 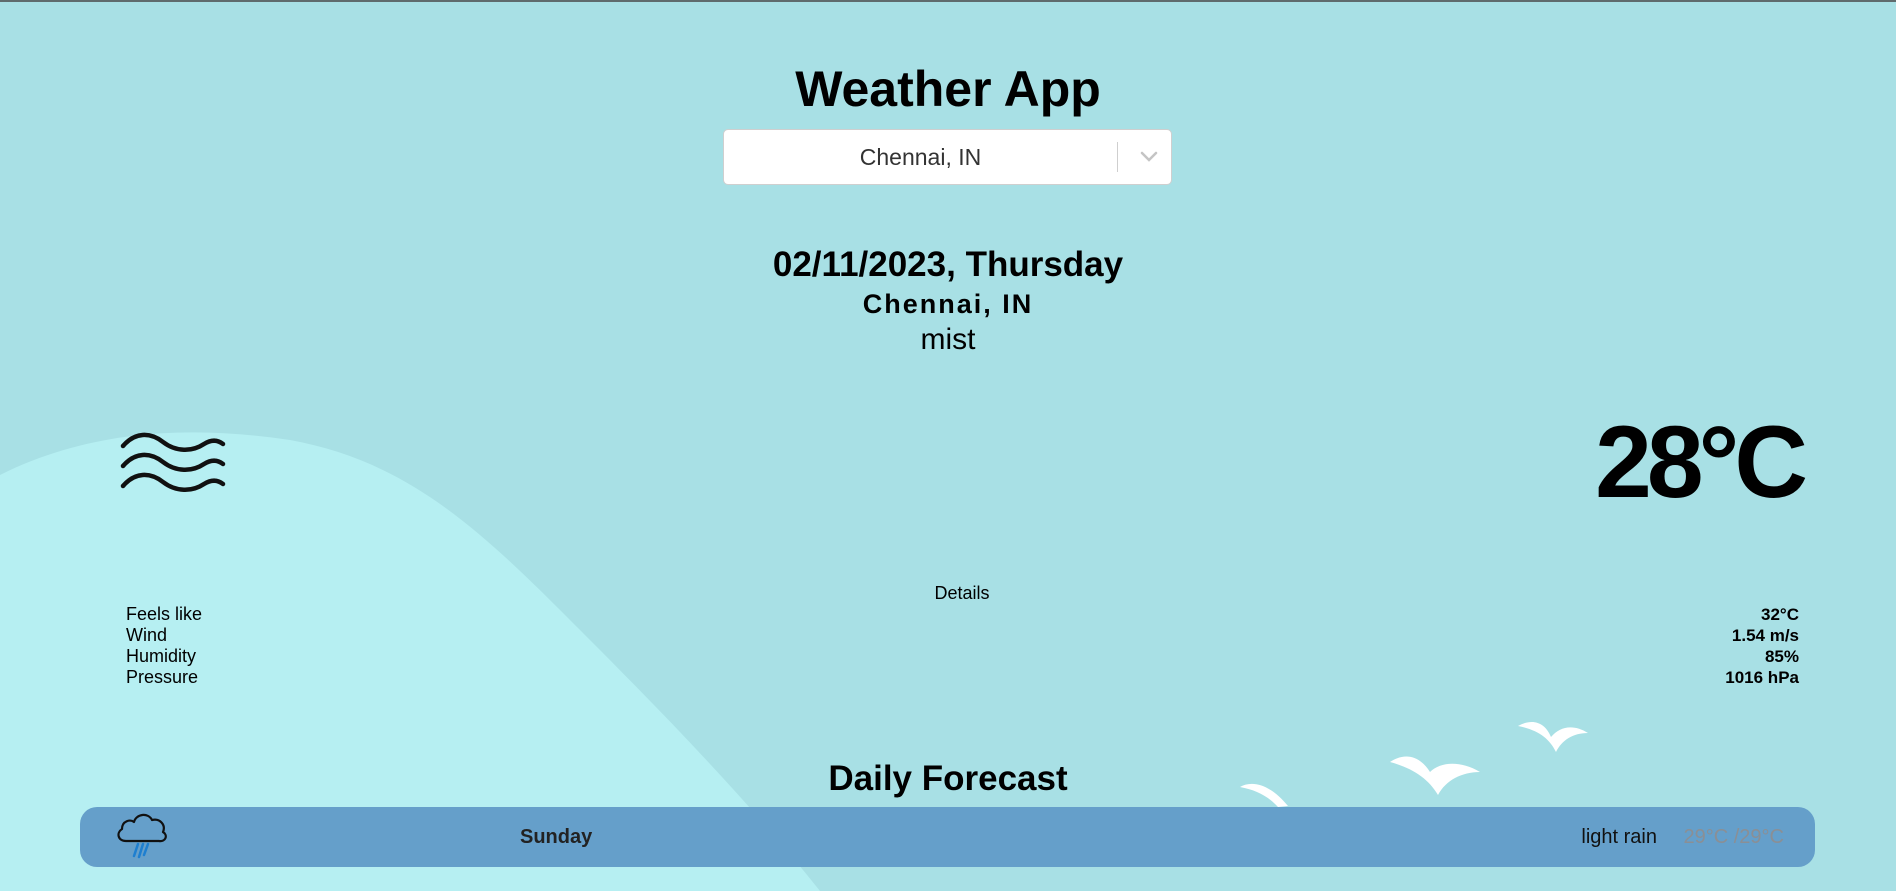 What do you see at coordinates (1701, 462) in the screenshot?
I see `current-temperature: 28°C` at bounding box center [1701, 462].